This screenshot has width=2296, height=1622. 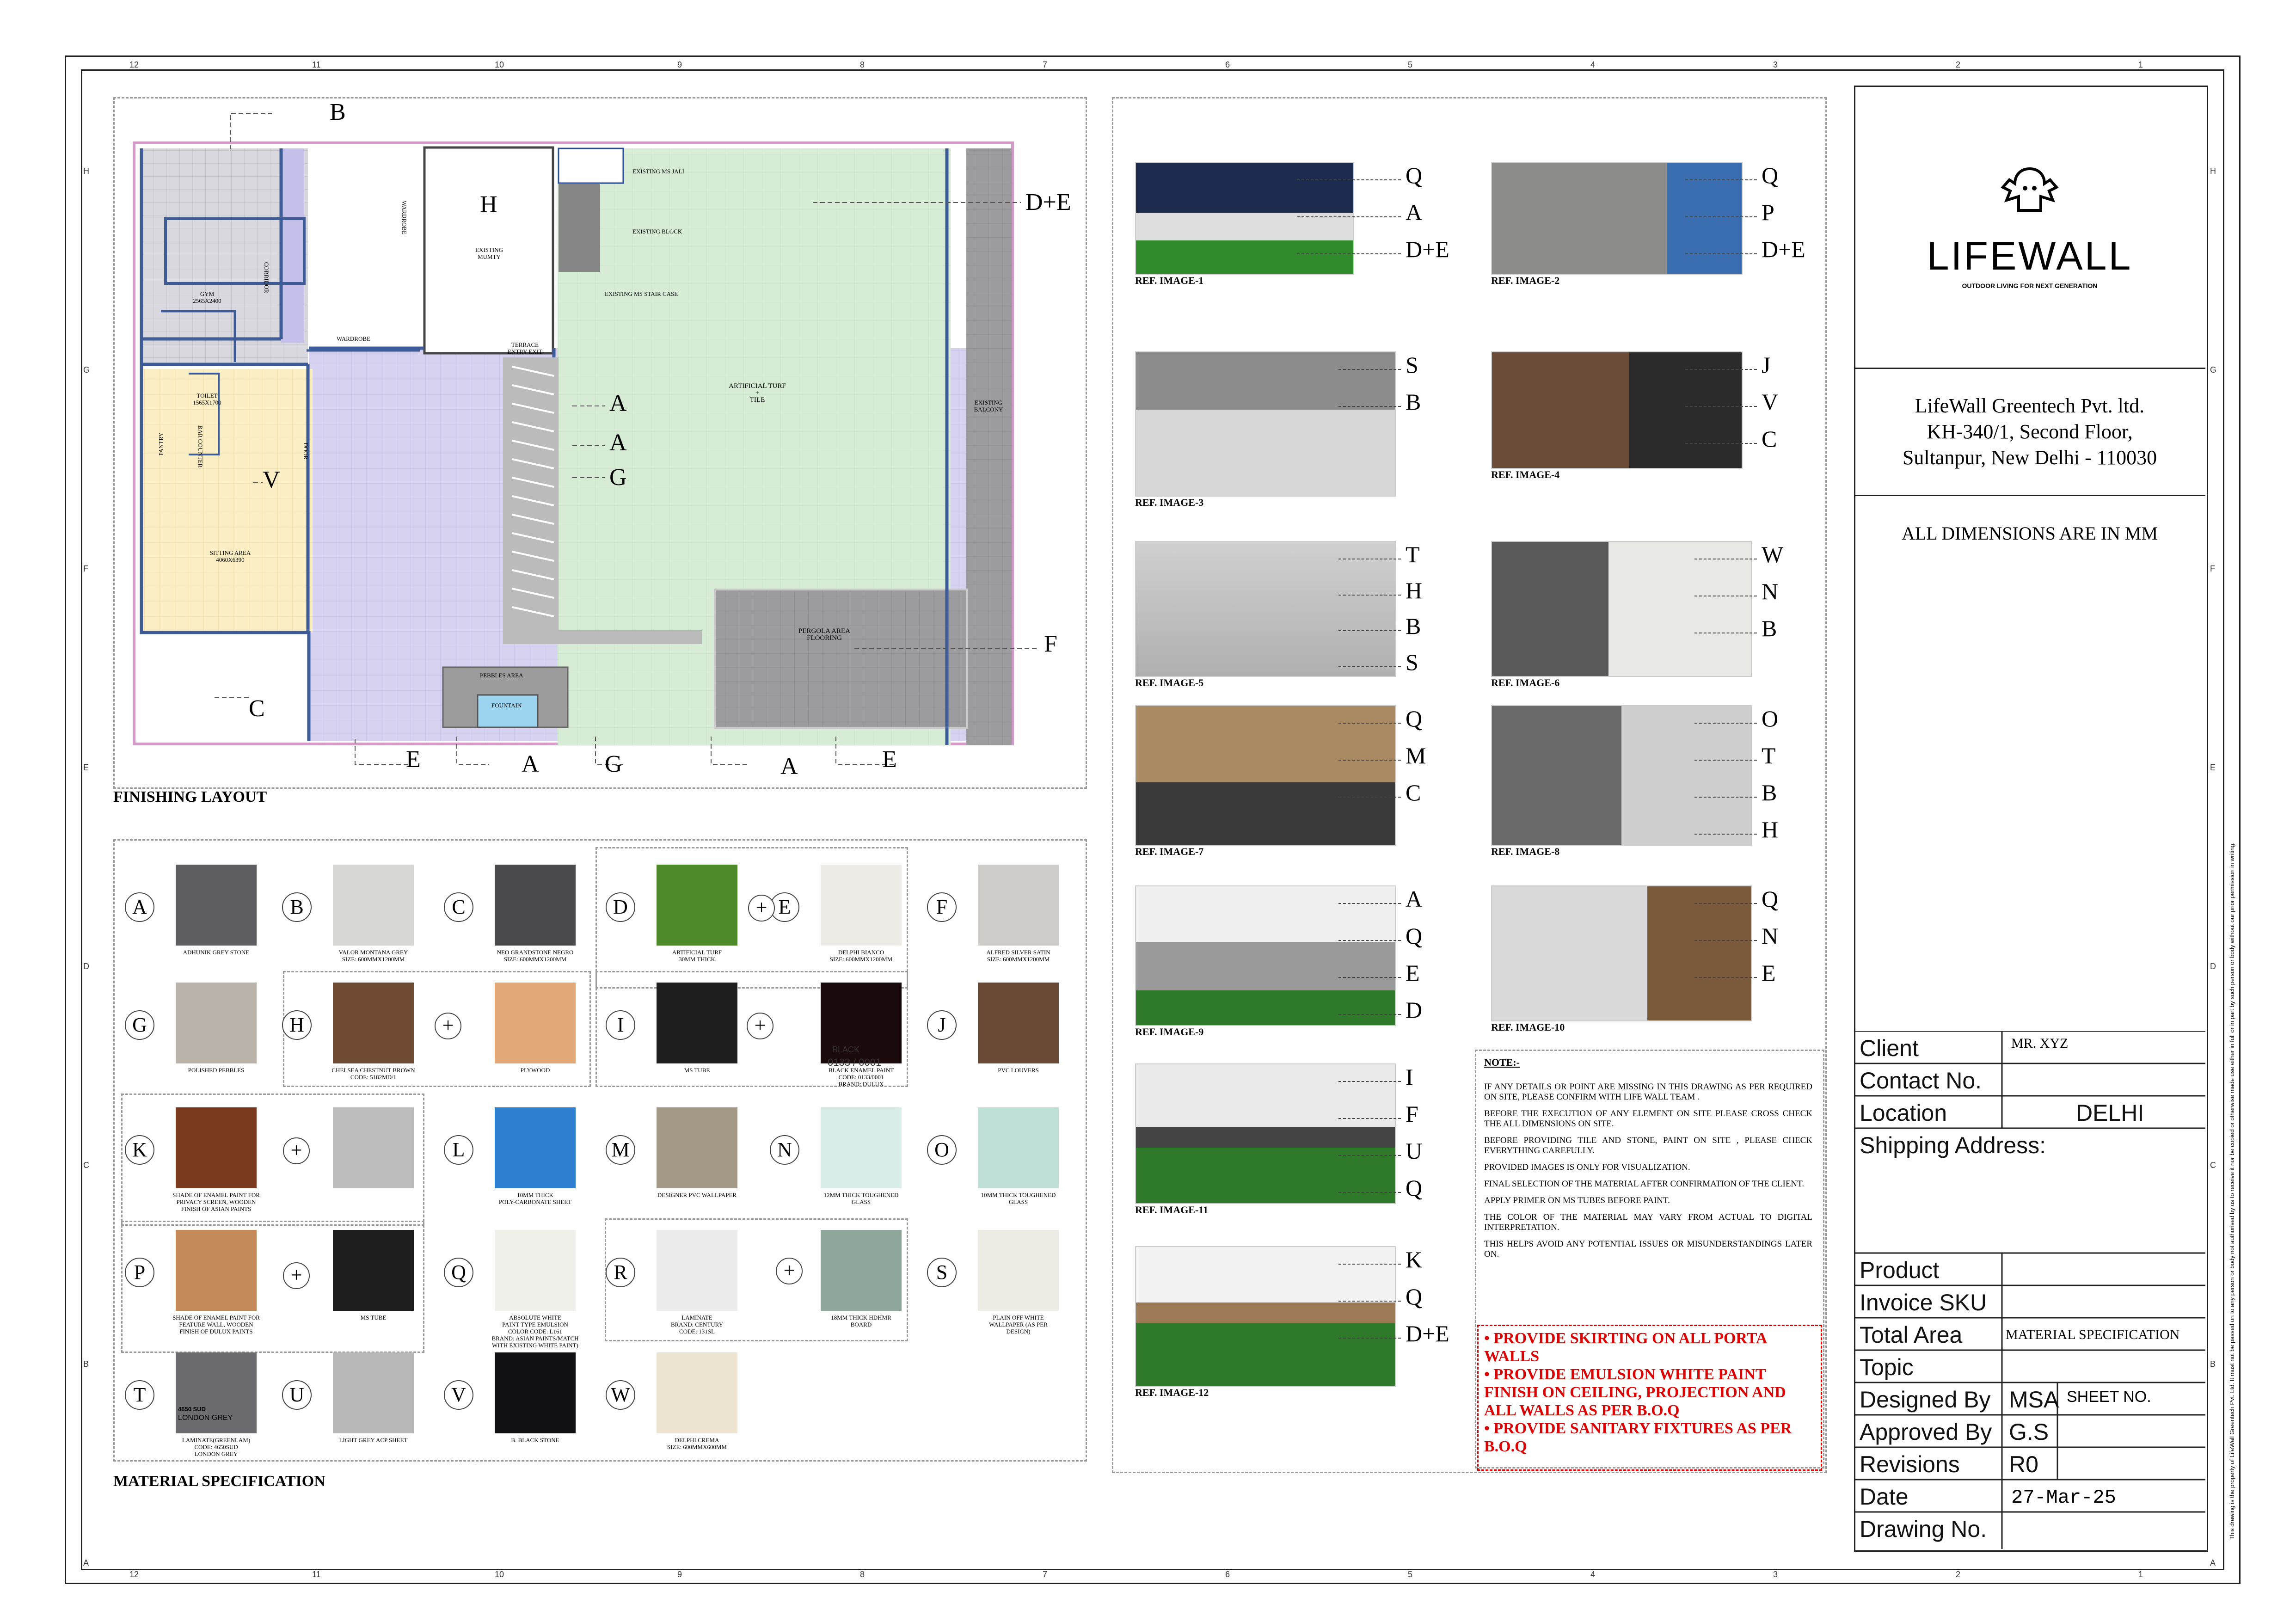 I want to click on material-letter-badge: W, so click(x=620, y=1395).